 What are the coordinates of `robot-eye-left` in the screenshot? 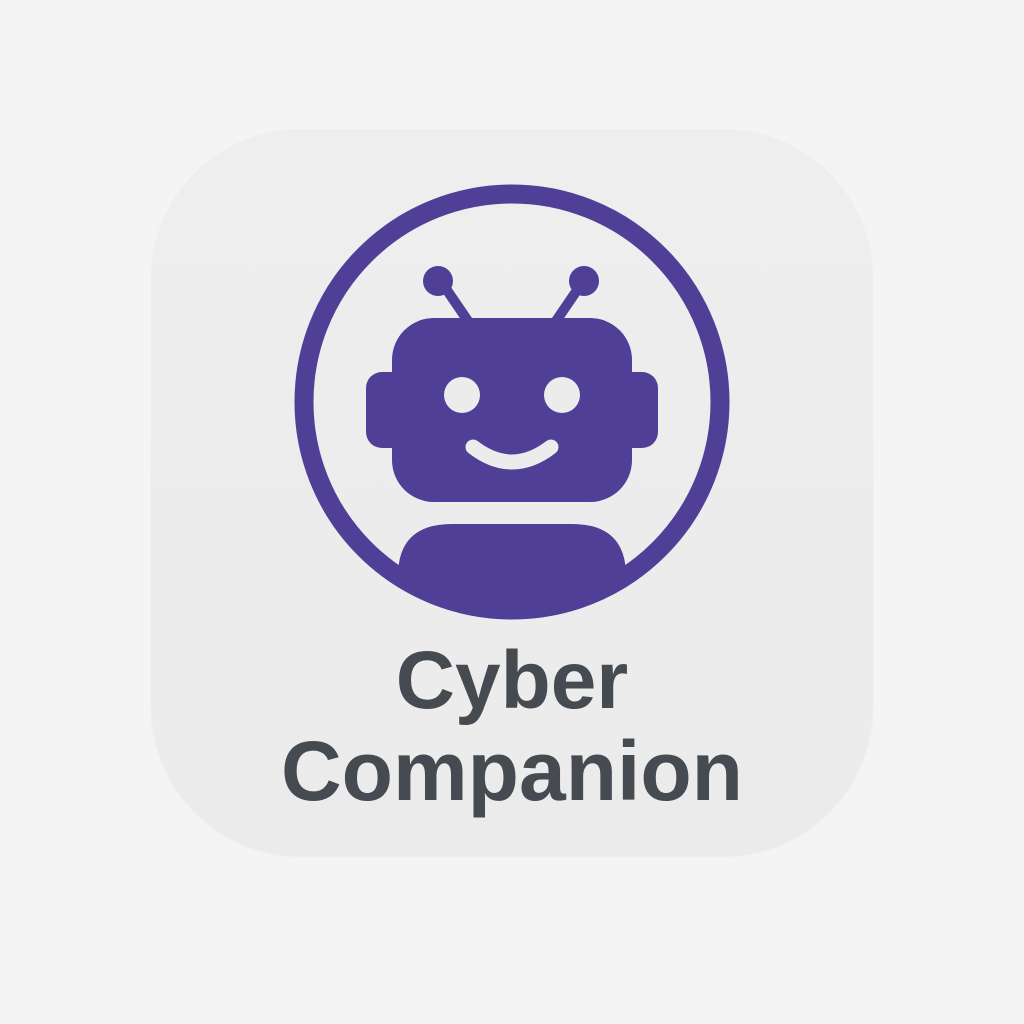 It's located at (462, 395).